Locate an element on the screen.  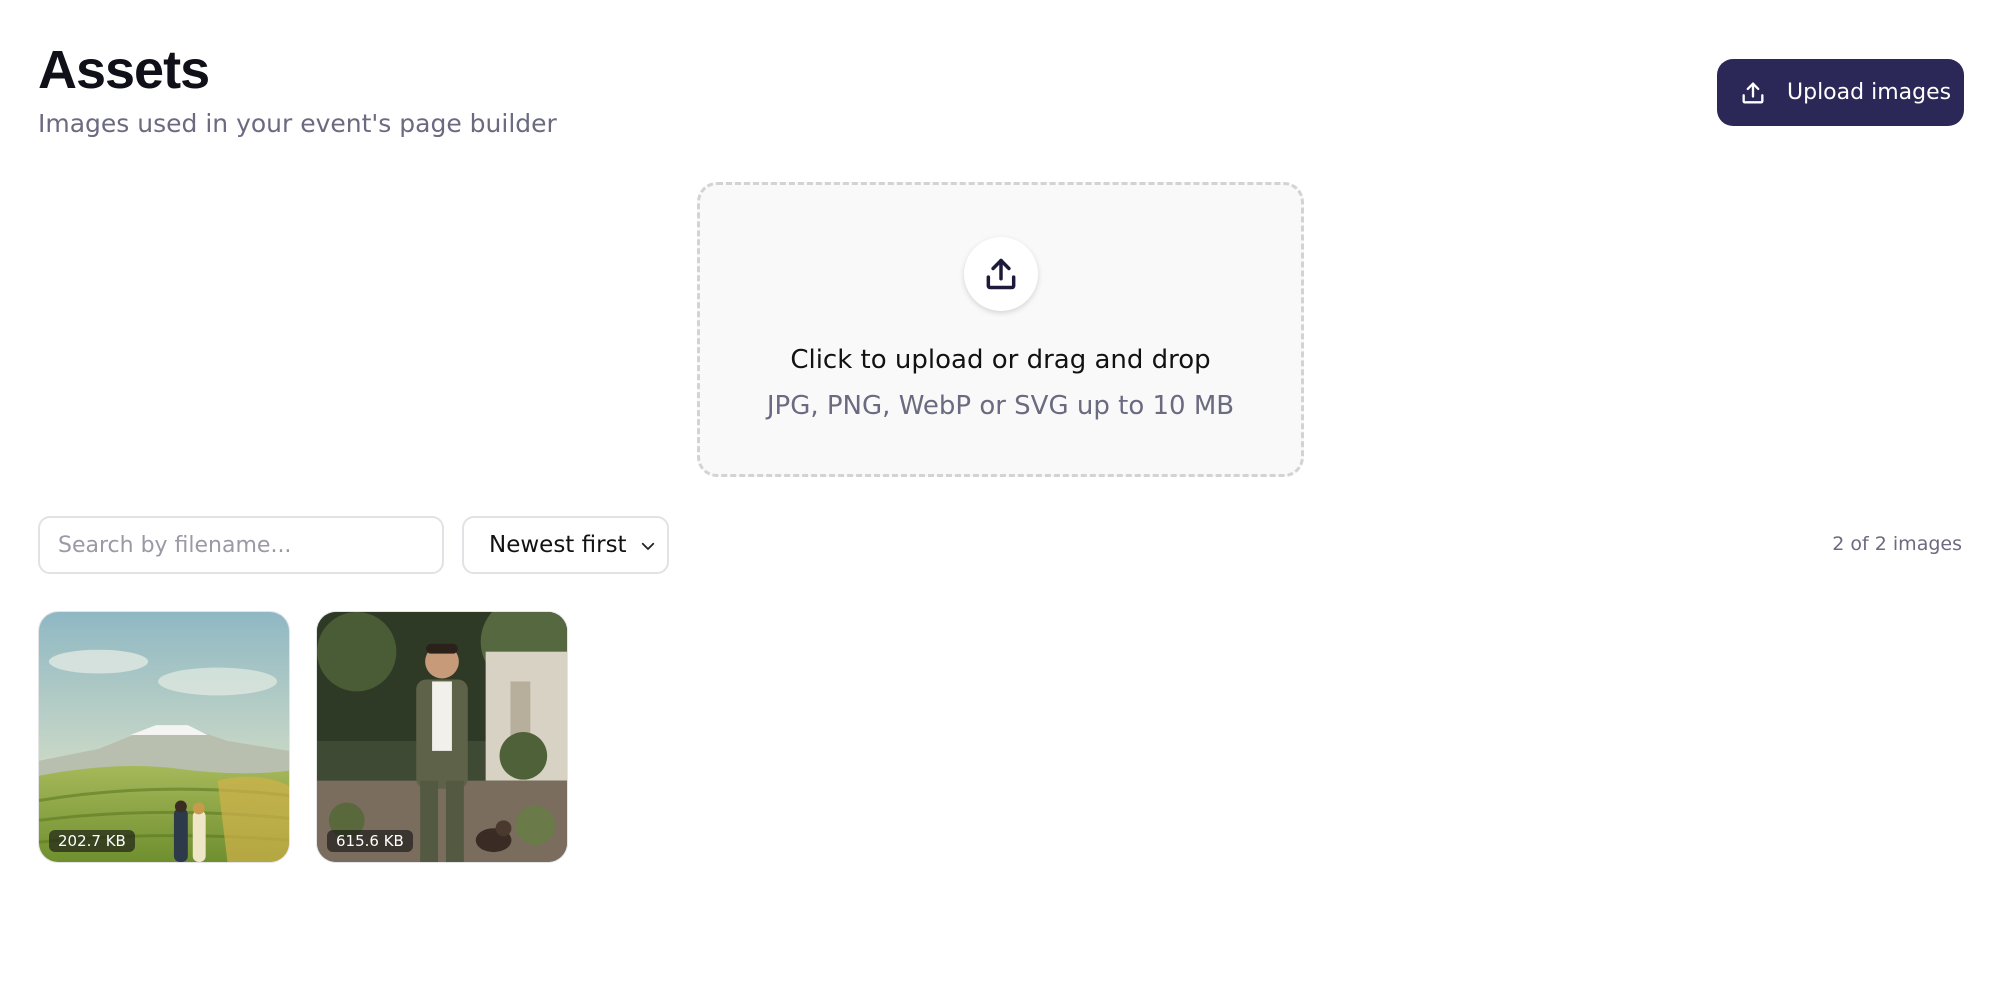
page-title: Assets is located at coordinates (124, 70).